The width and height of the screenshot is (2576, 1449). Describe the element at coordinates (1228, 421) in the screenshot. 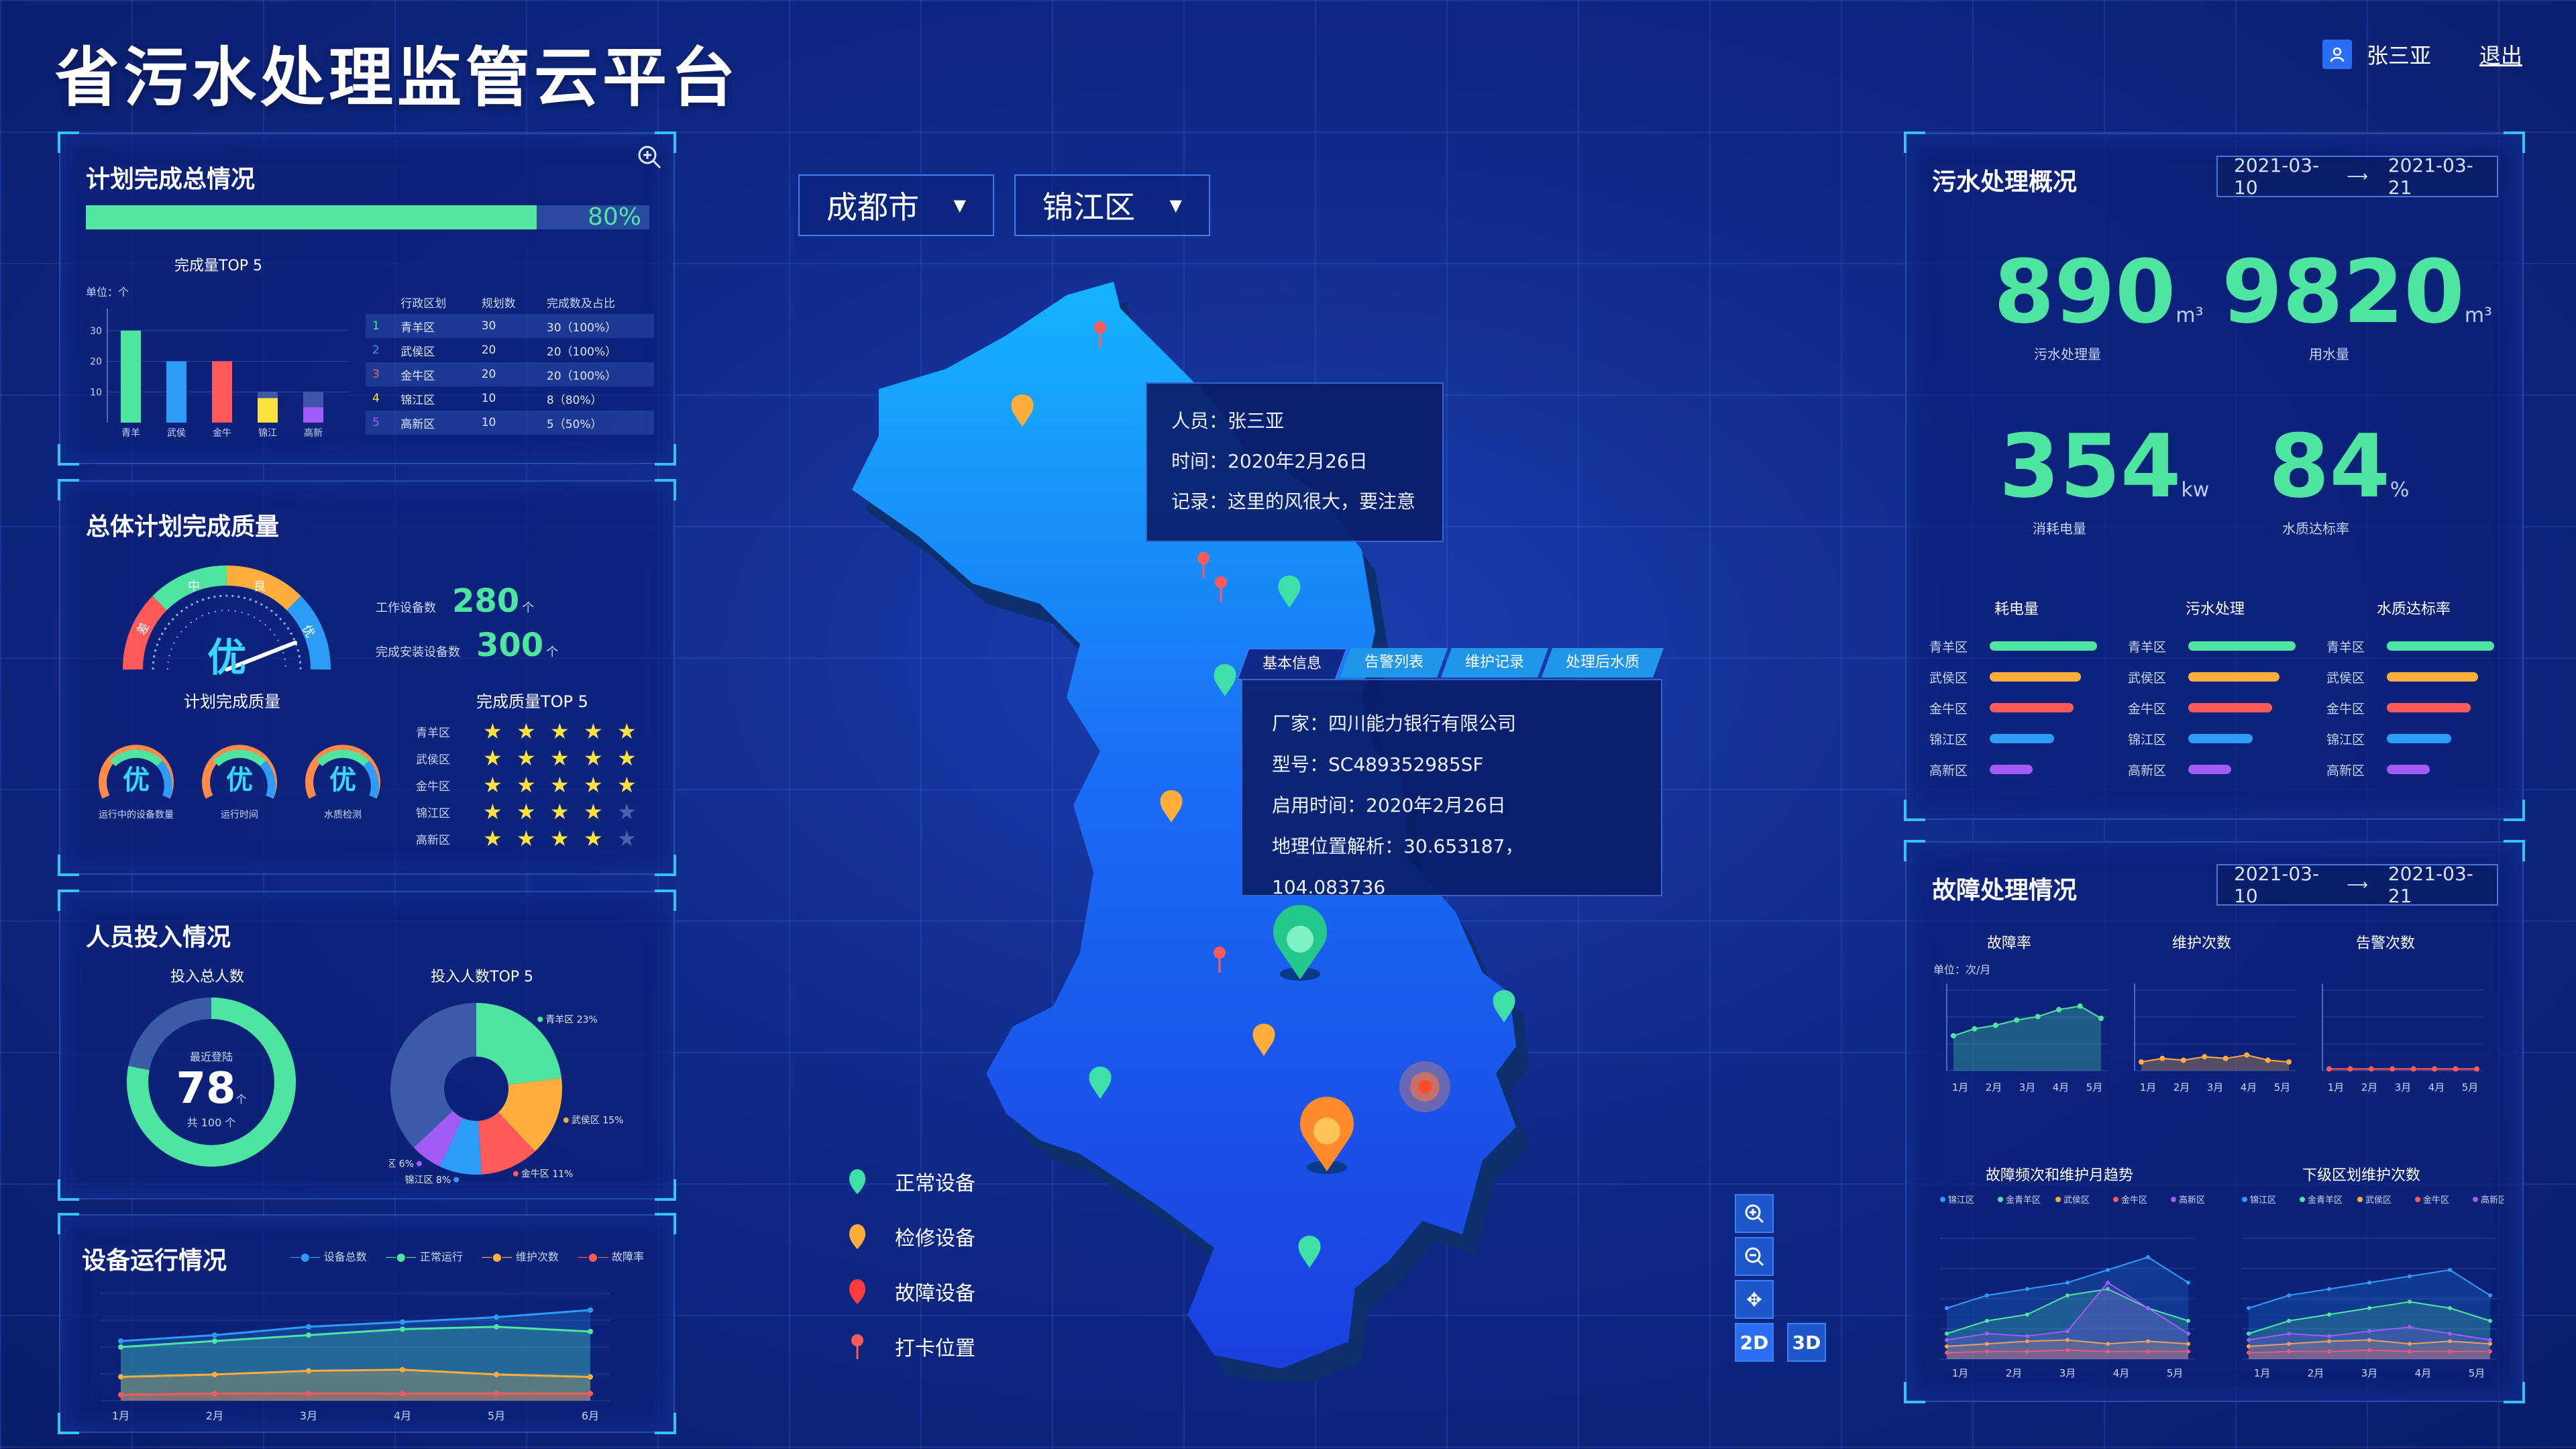

I see `tooltip-person: 人员：张三亚` at that location.